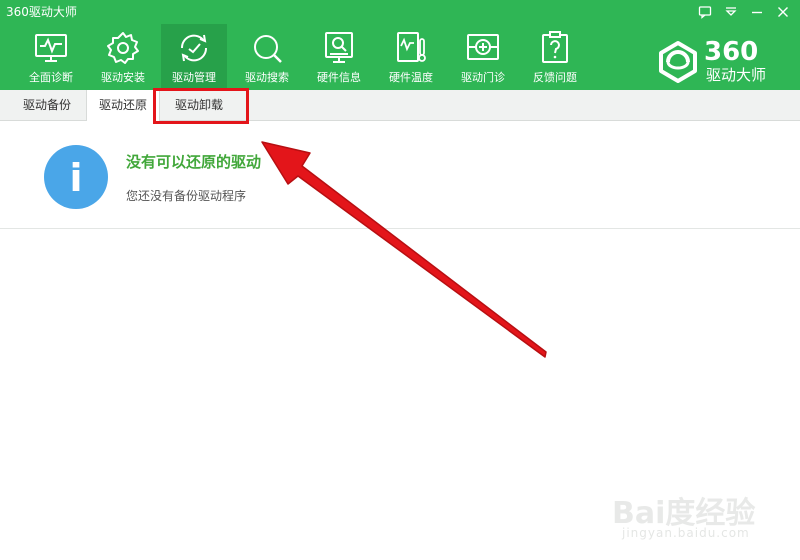 The image size is (800, 560). Describe the element at coordinates (194, 77) in the screenshot. I see `tool-label: 驱动管理` at that location.